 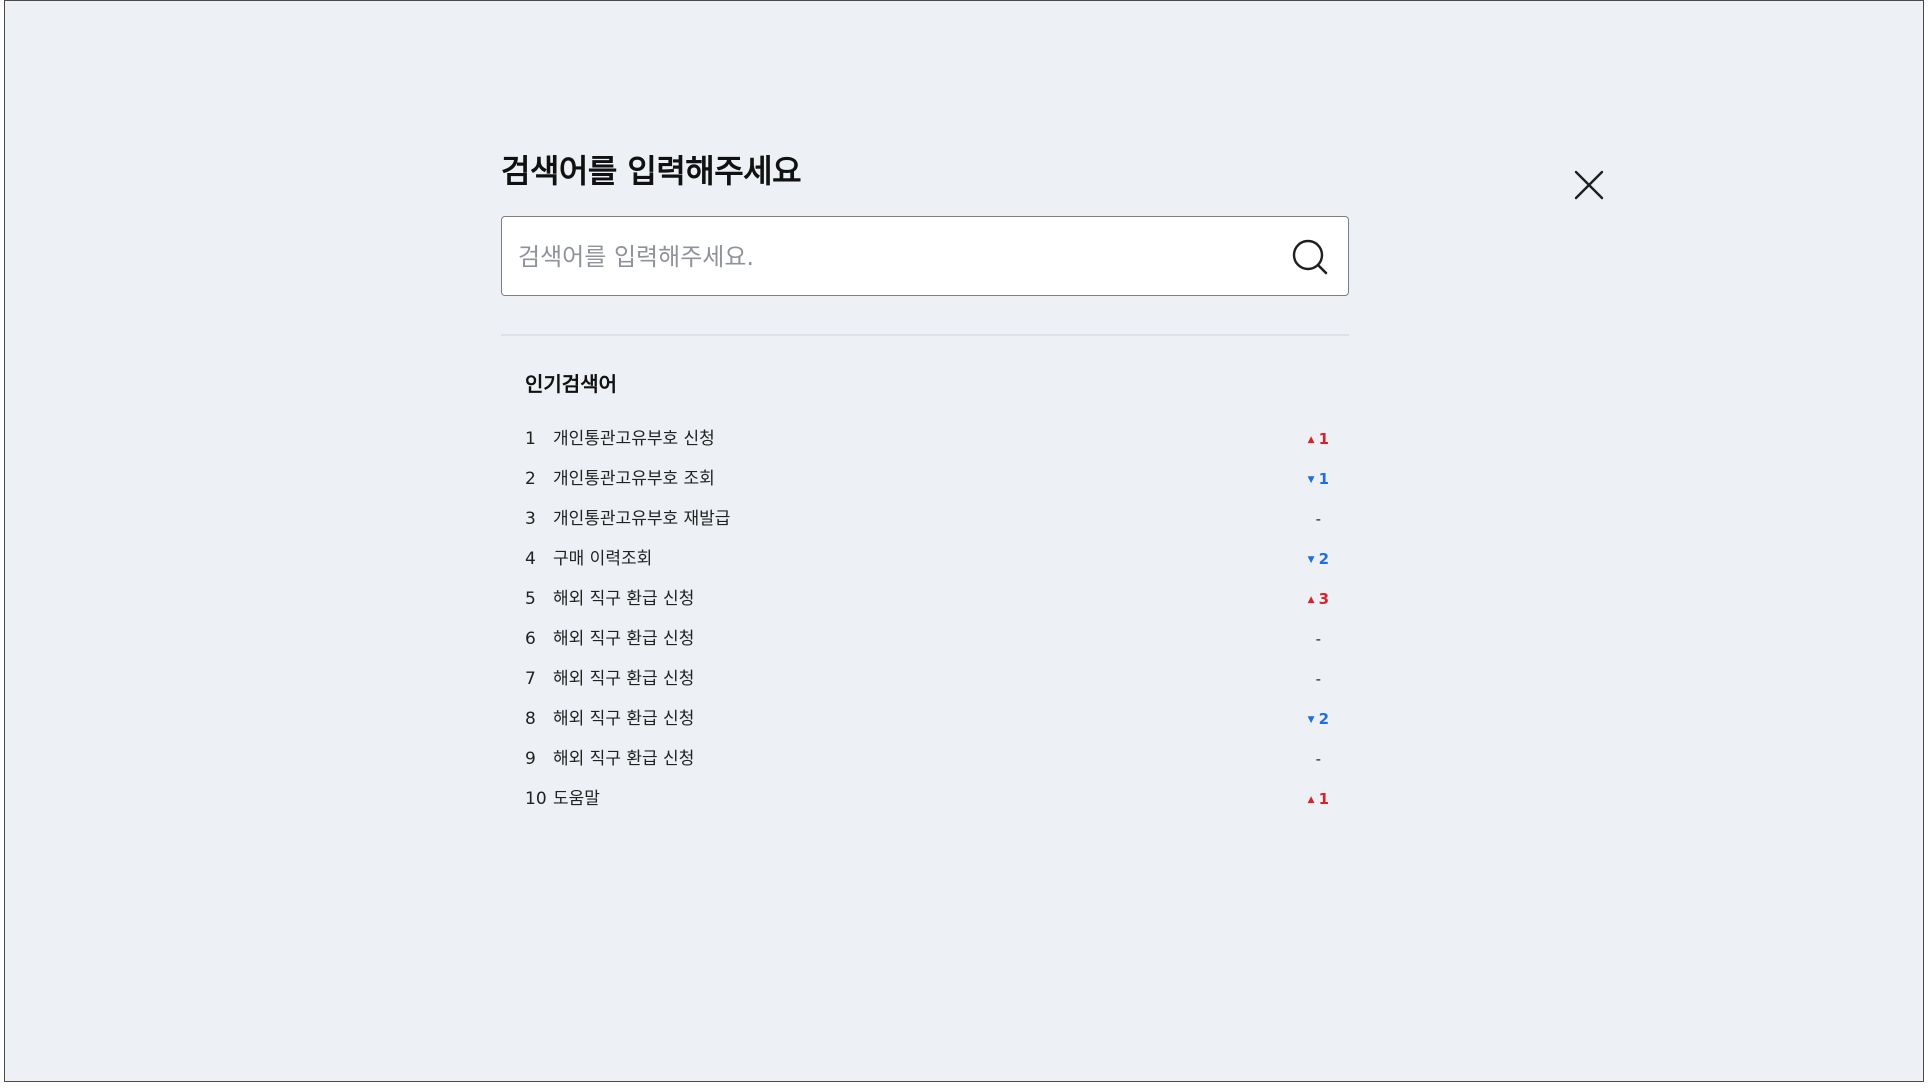 I want to click on search-button, so click(x=1310, y=257).